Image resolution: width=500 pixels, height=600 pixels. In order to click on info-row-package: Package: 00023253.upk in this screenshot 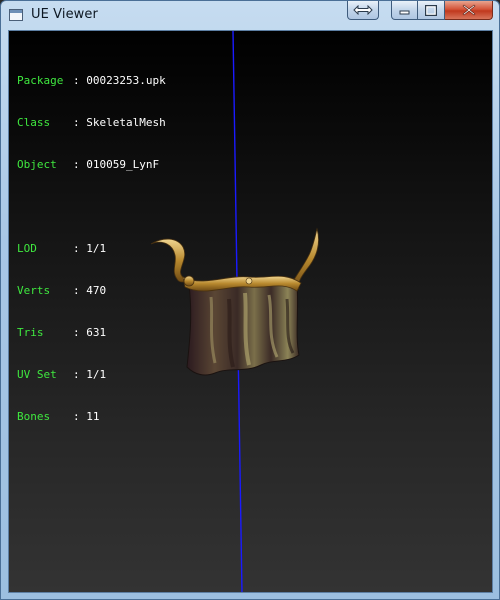, I will do `click(91, 81)`.